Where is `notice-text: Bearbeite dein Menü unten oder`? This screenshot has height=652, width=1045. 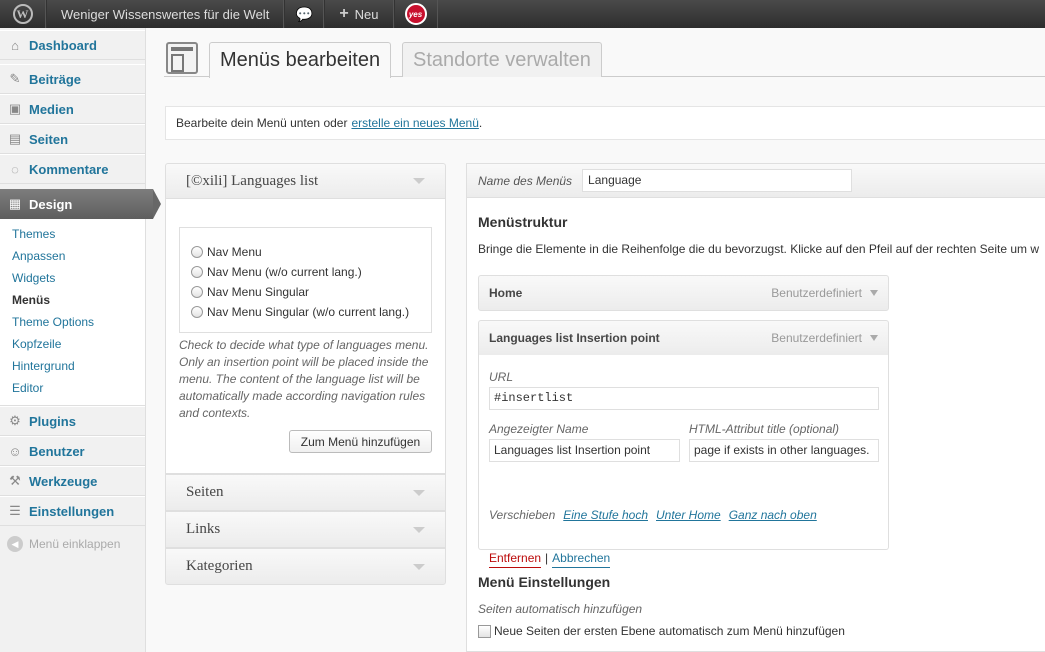 notice-text: Bearbeite dein Menü unten oder is located at coordinates (262, 123).